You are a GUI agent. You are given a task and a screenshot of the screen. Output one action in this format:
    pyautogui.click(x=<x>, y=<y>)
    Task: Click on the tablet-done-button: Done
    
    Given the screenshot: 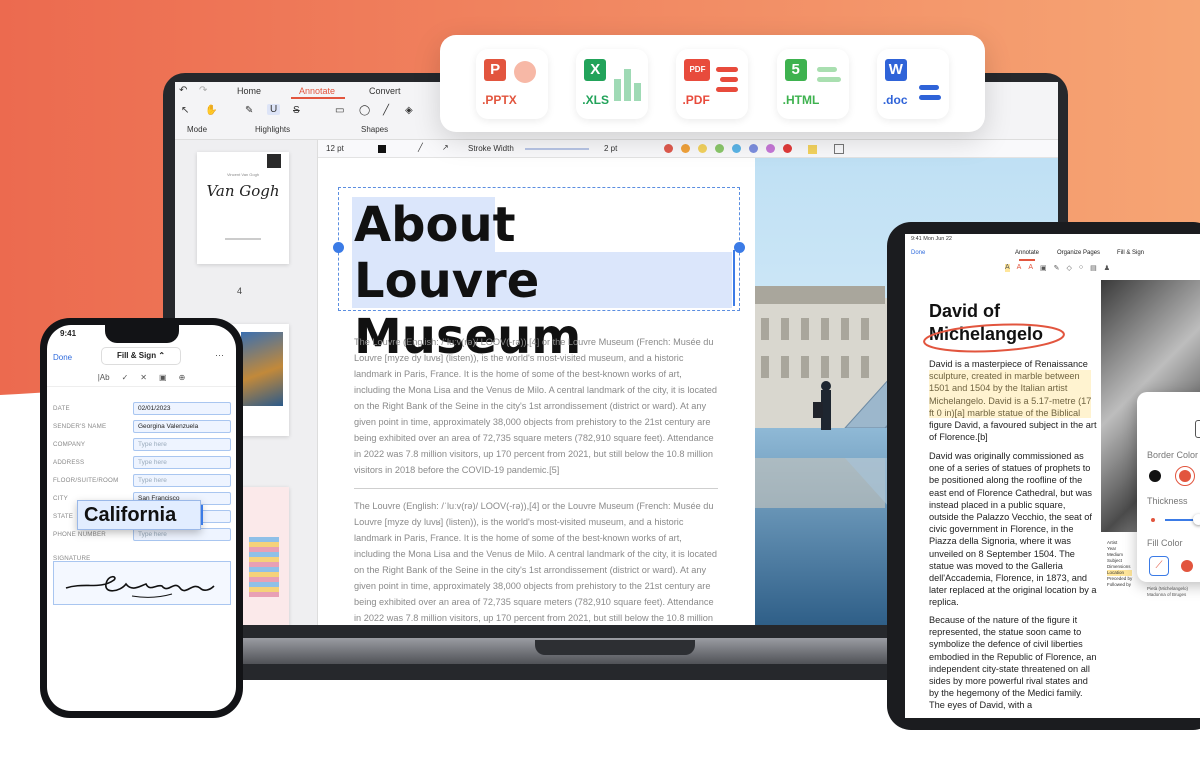 What is the action you would take?
    pyautogui.click(x=918, y=253)
    